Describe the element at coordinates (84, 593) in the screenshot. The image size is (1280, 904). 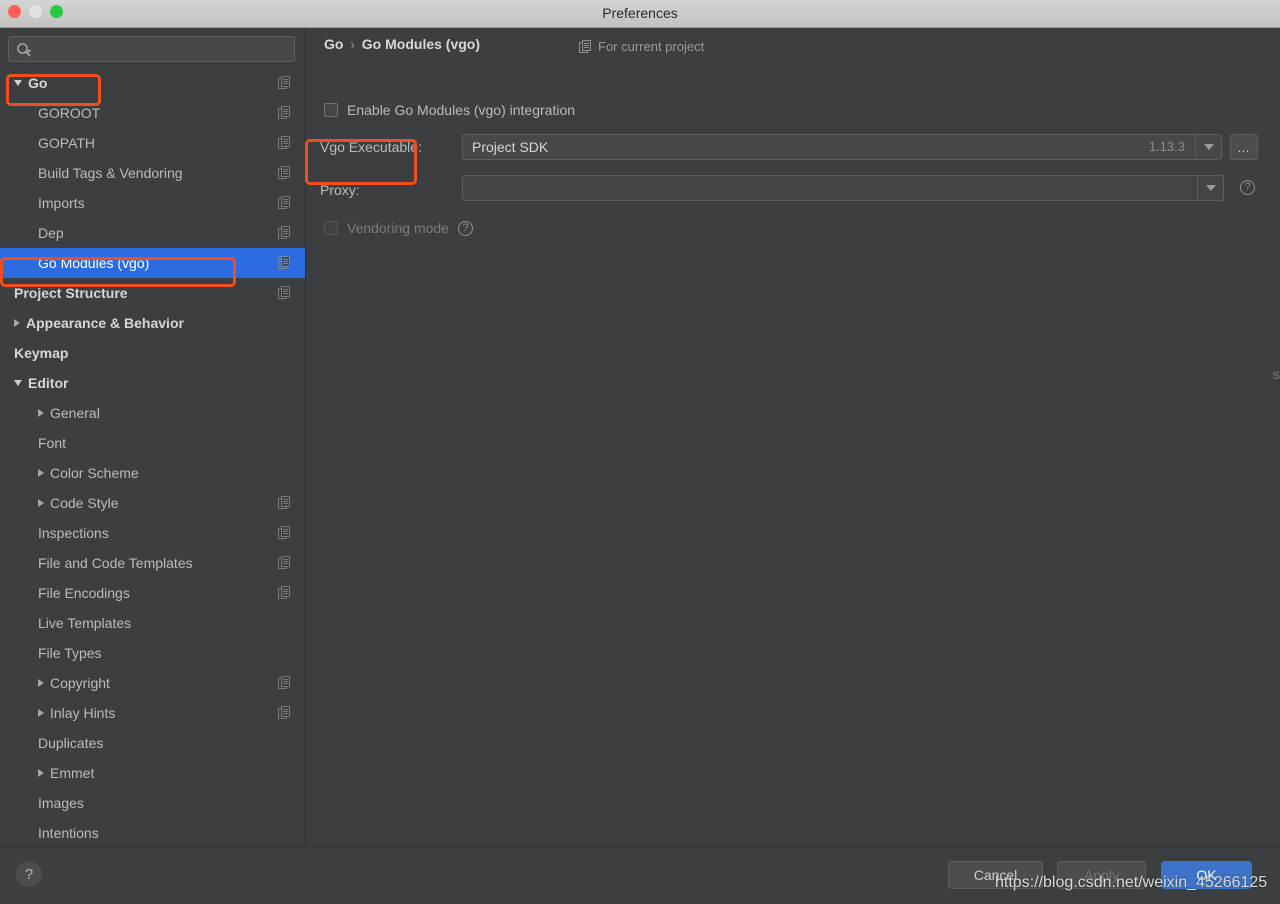
I see `sidebar-item-label: File Encodings` at that location.